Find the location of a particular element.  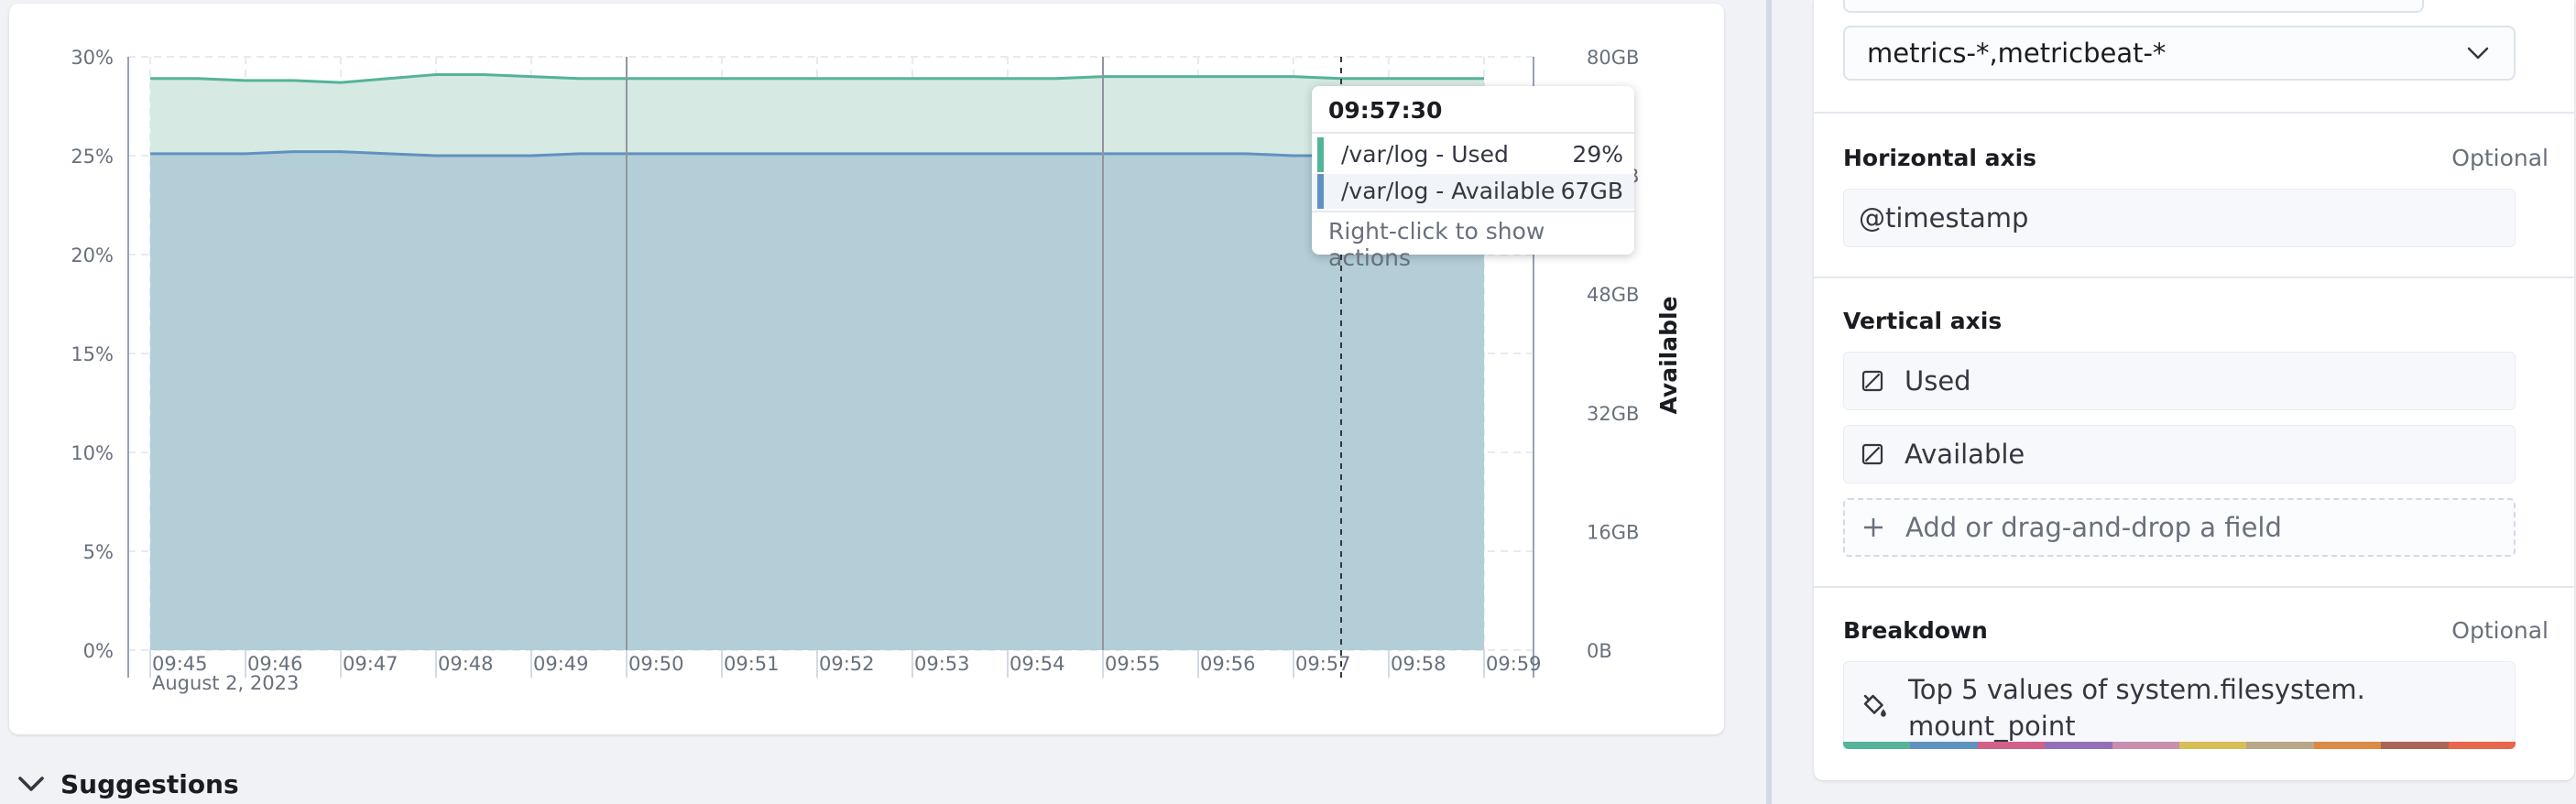

layer-field is located at coordinates (2133, 7).